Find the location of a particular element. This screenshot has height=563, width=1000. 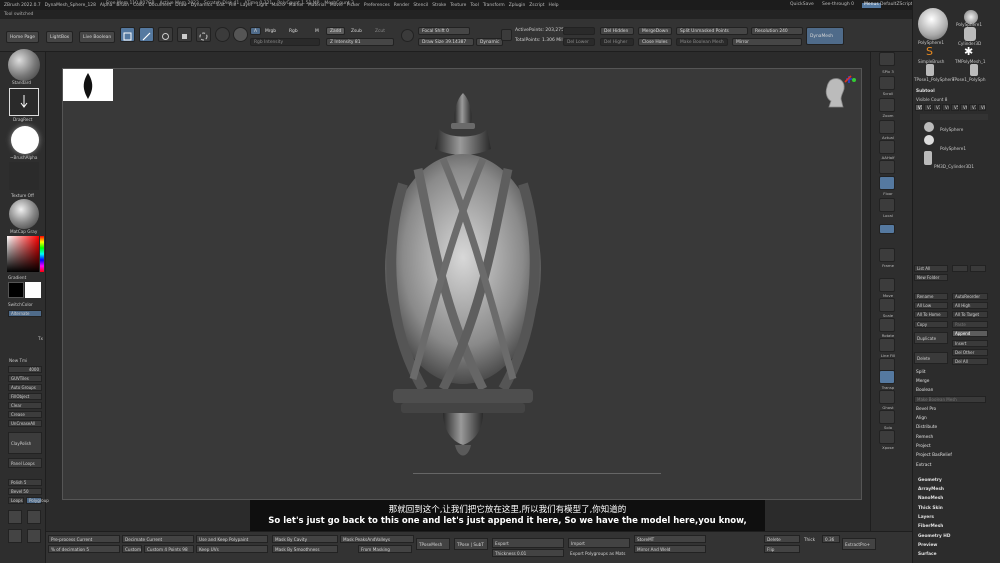

rgb-intensity-slider: Rgb Intensity is located at coordinates (285, 42).